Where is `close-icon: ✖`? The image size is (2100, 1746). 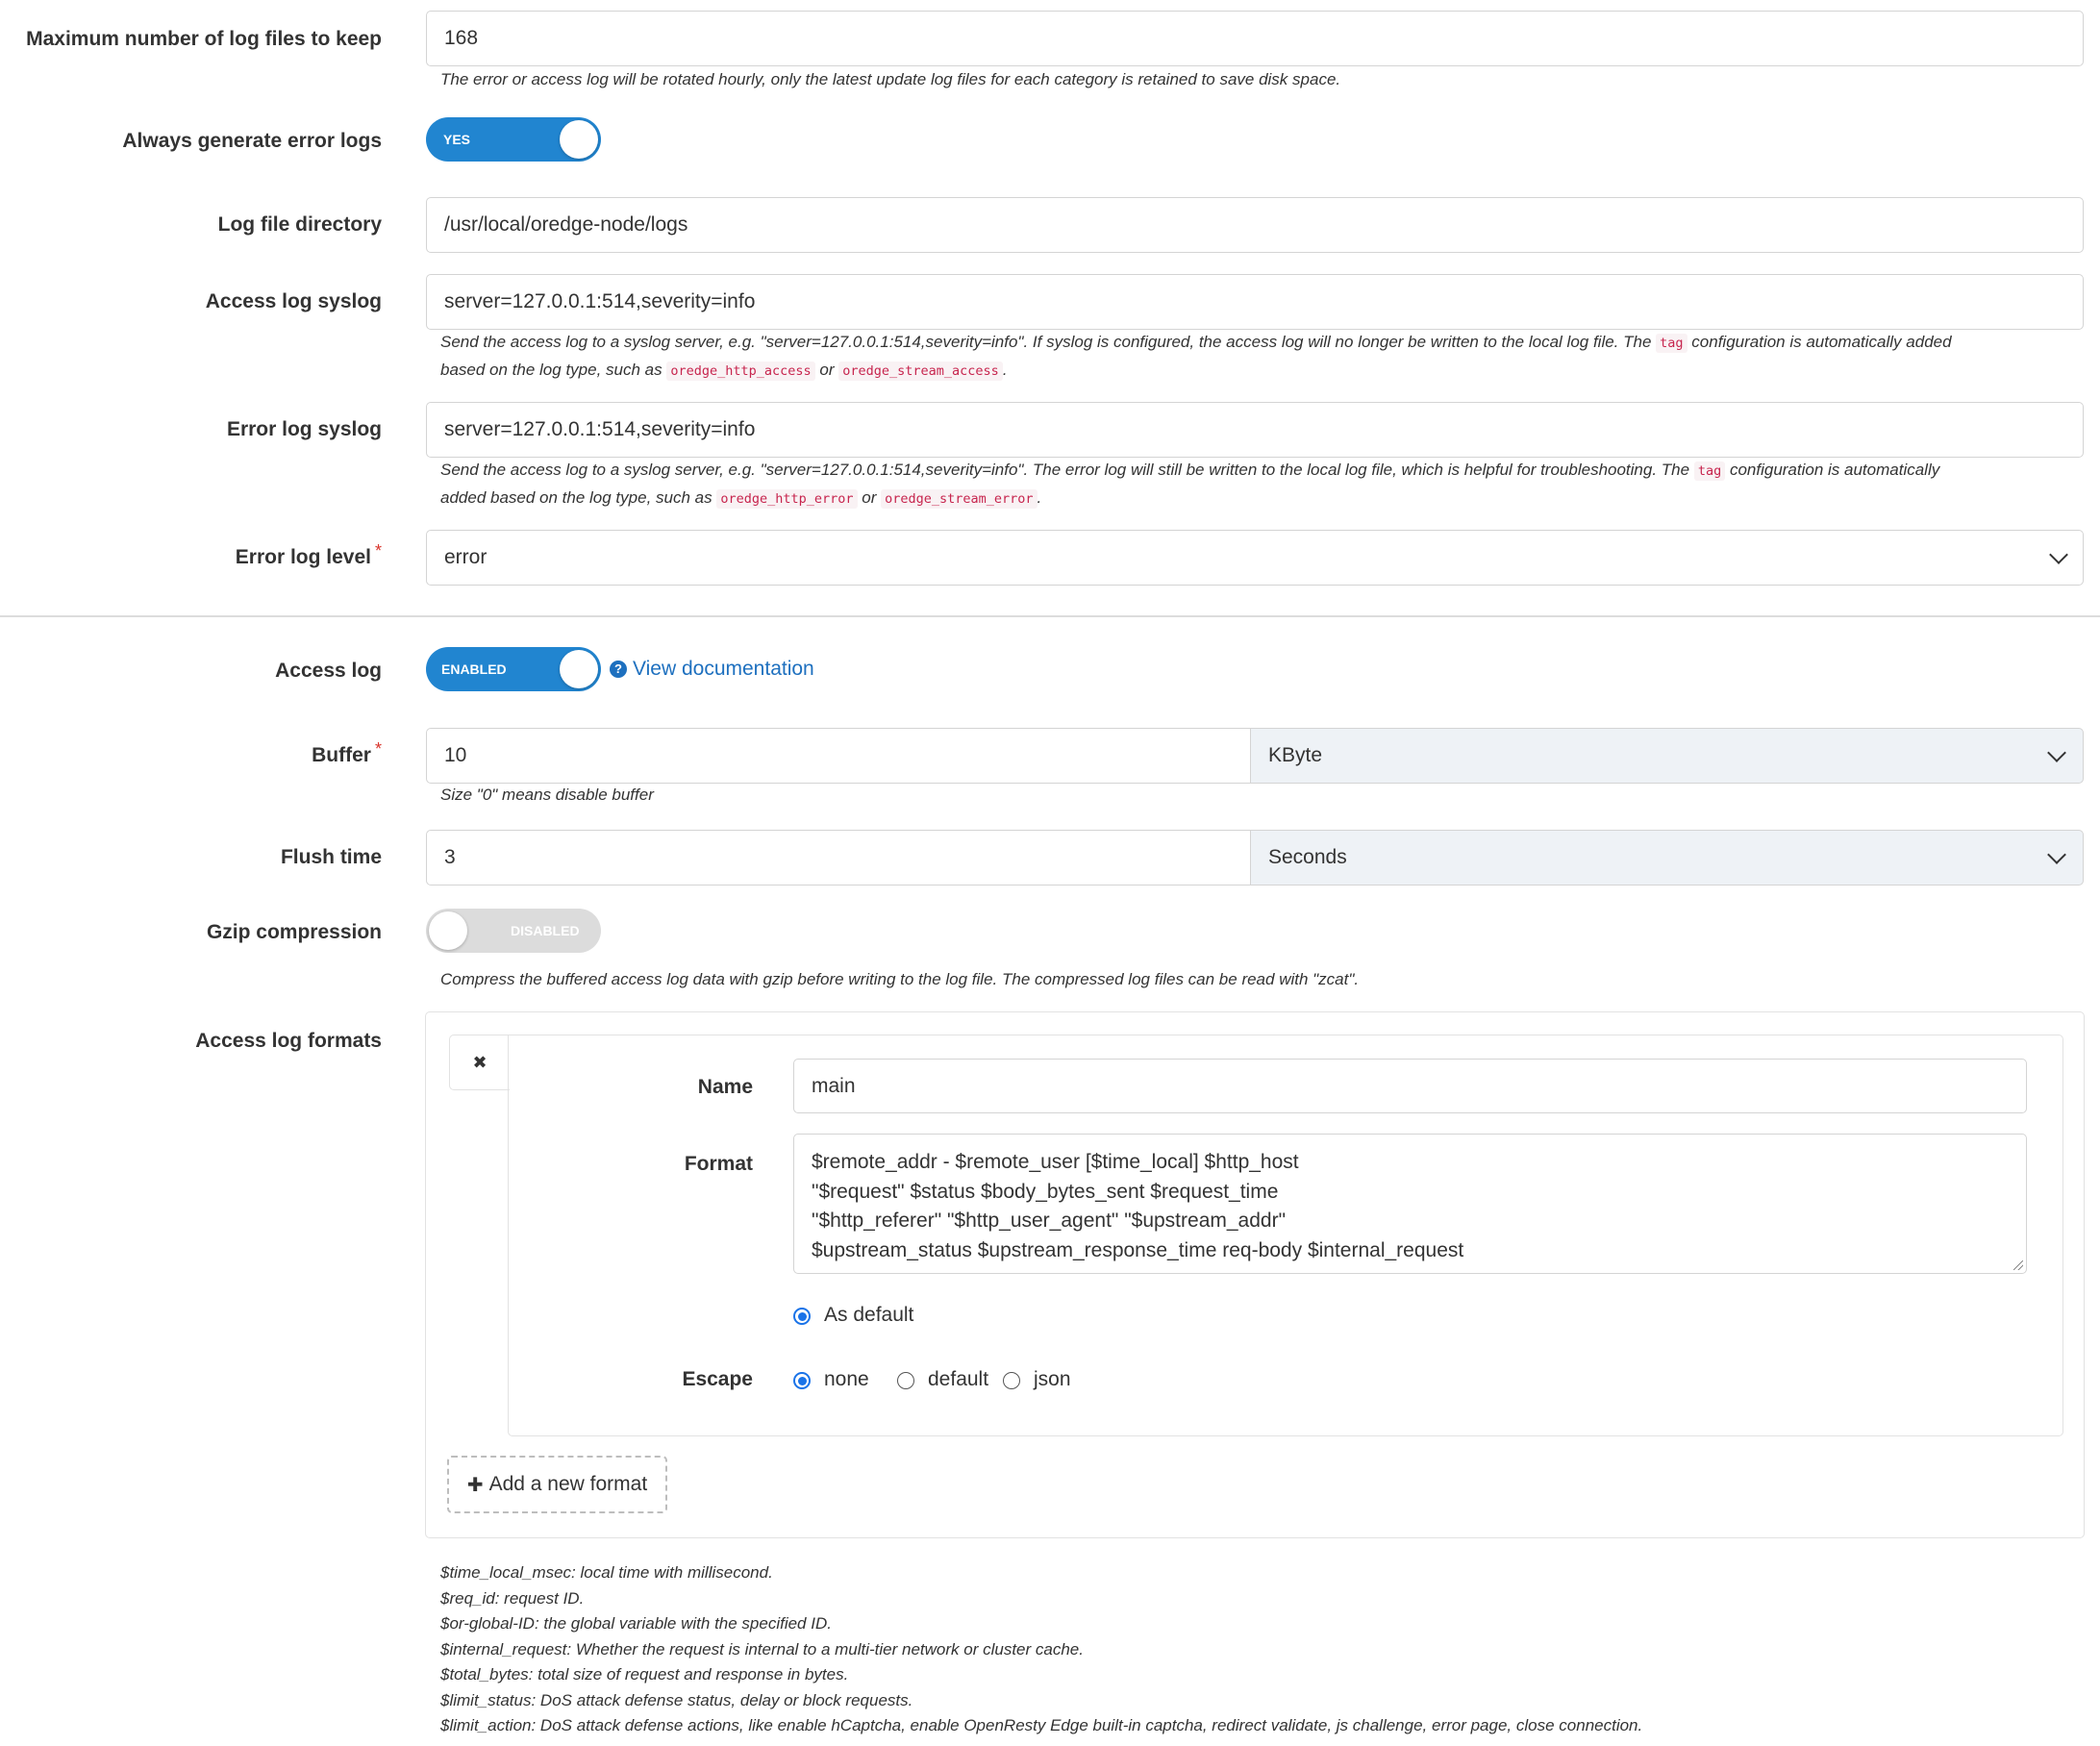
close-icon: ✖ is located at coordinates (480, 1062).